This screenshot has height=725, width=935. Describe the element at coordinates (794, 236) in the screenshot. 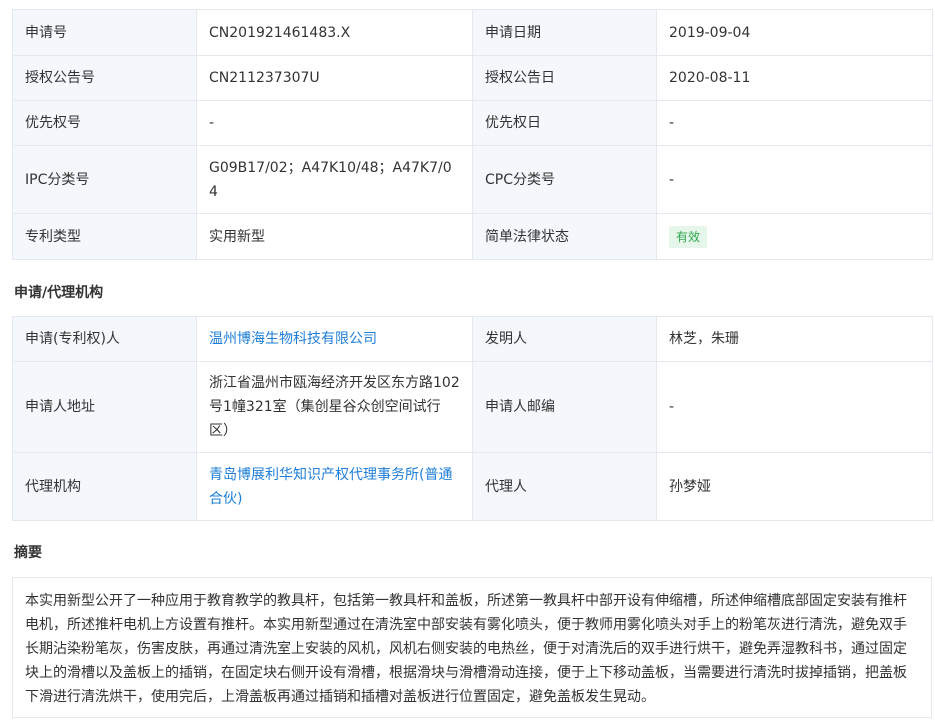

I see `legal-status-cell: 有效` at that location.